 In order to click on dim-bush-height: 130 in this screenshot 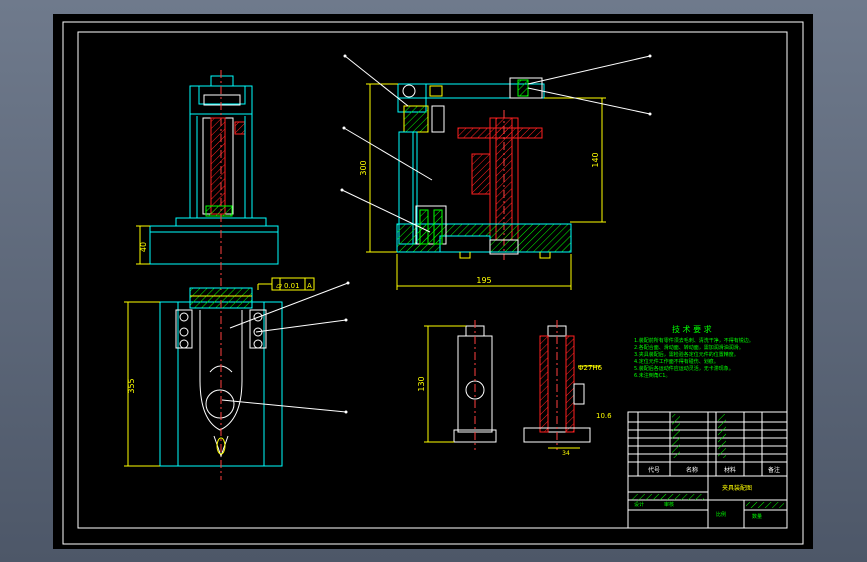, I will do `click(421, 383)`.